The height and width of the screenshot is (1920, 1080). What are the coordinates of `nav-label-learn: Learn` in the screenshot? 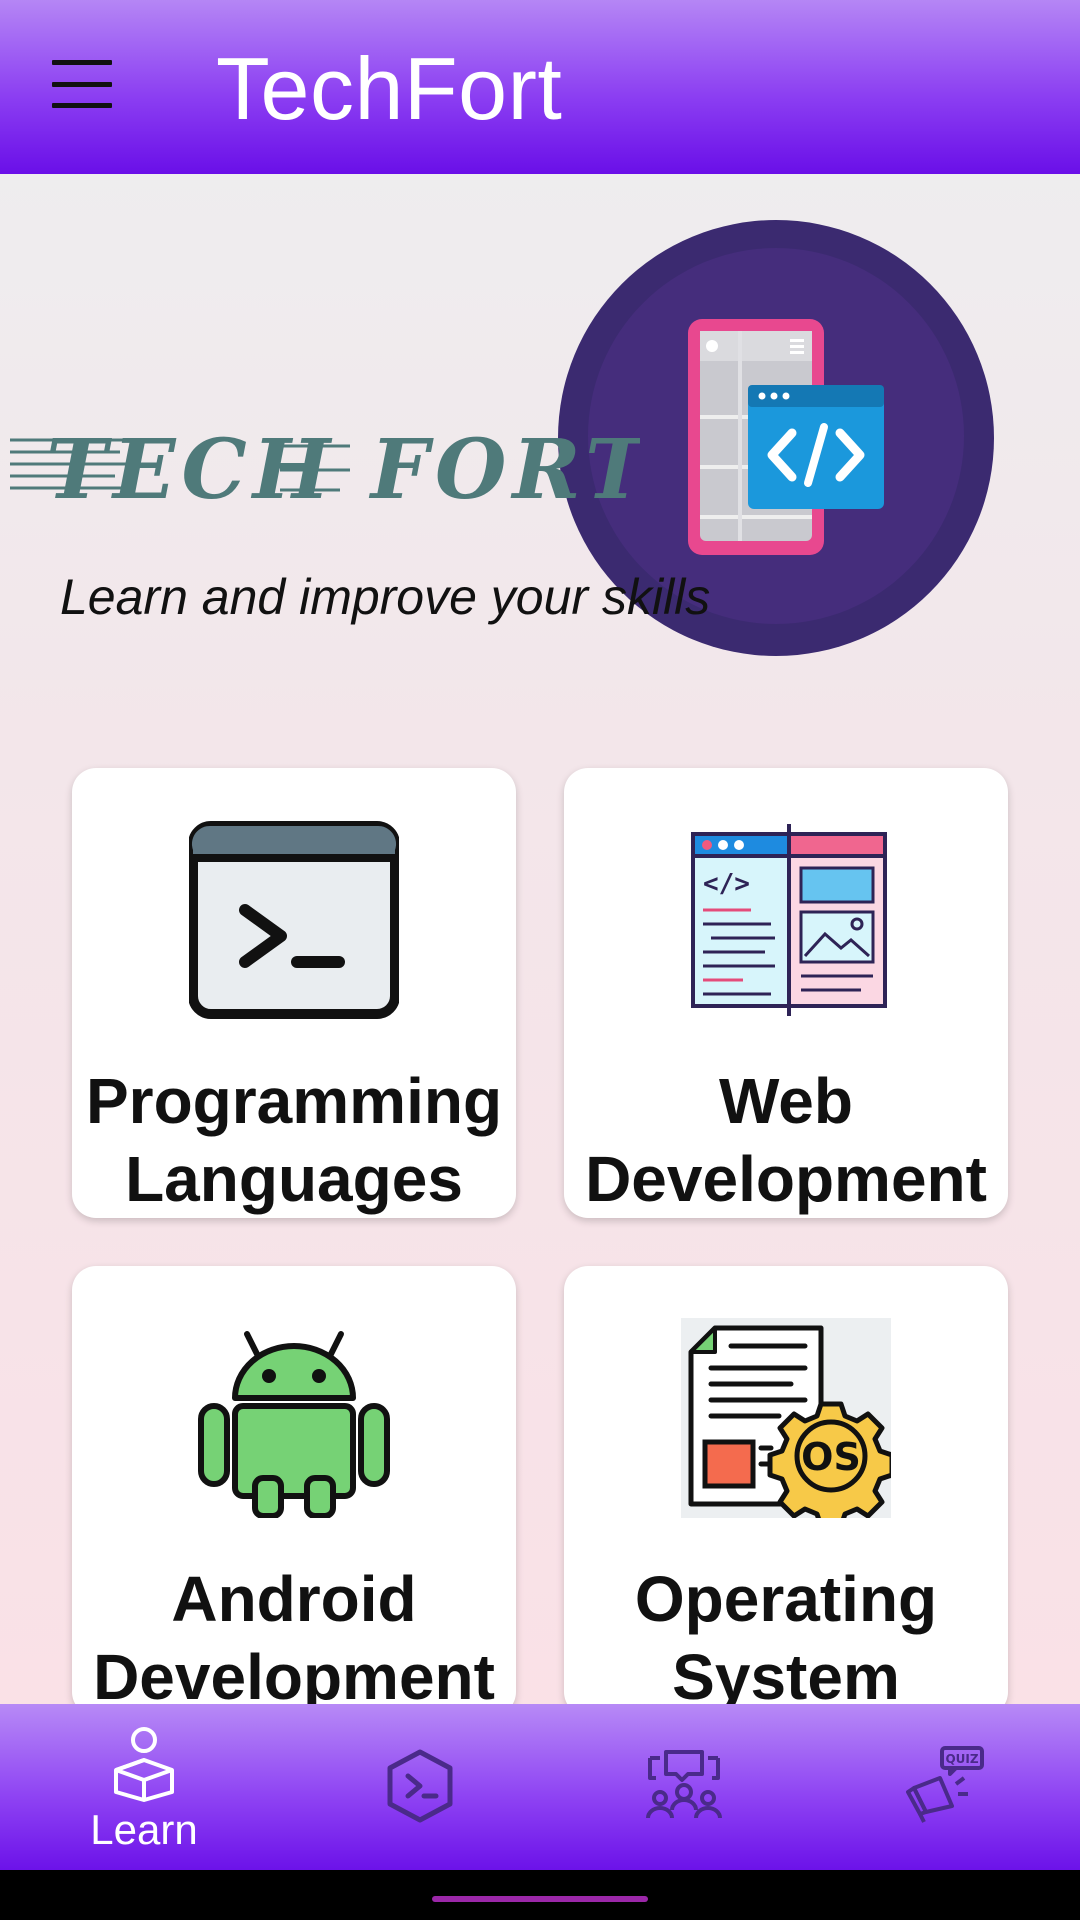 It's located at (144, 1829).